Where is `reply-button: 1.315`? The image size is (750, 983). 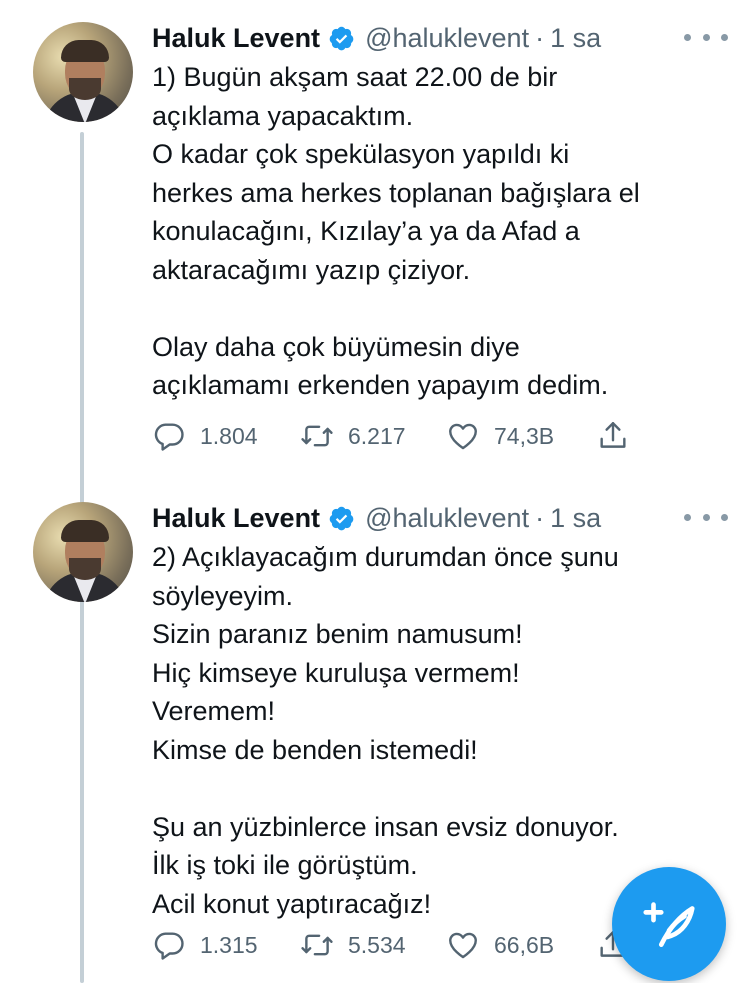
reply-button: 1.315 is located at coordinates (226, 945).